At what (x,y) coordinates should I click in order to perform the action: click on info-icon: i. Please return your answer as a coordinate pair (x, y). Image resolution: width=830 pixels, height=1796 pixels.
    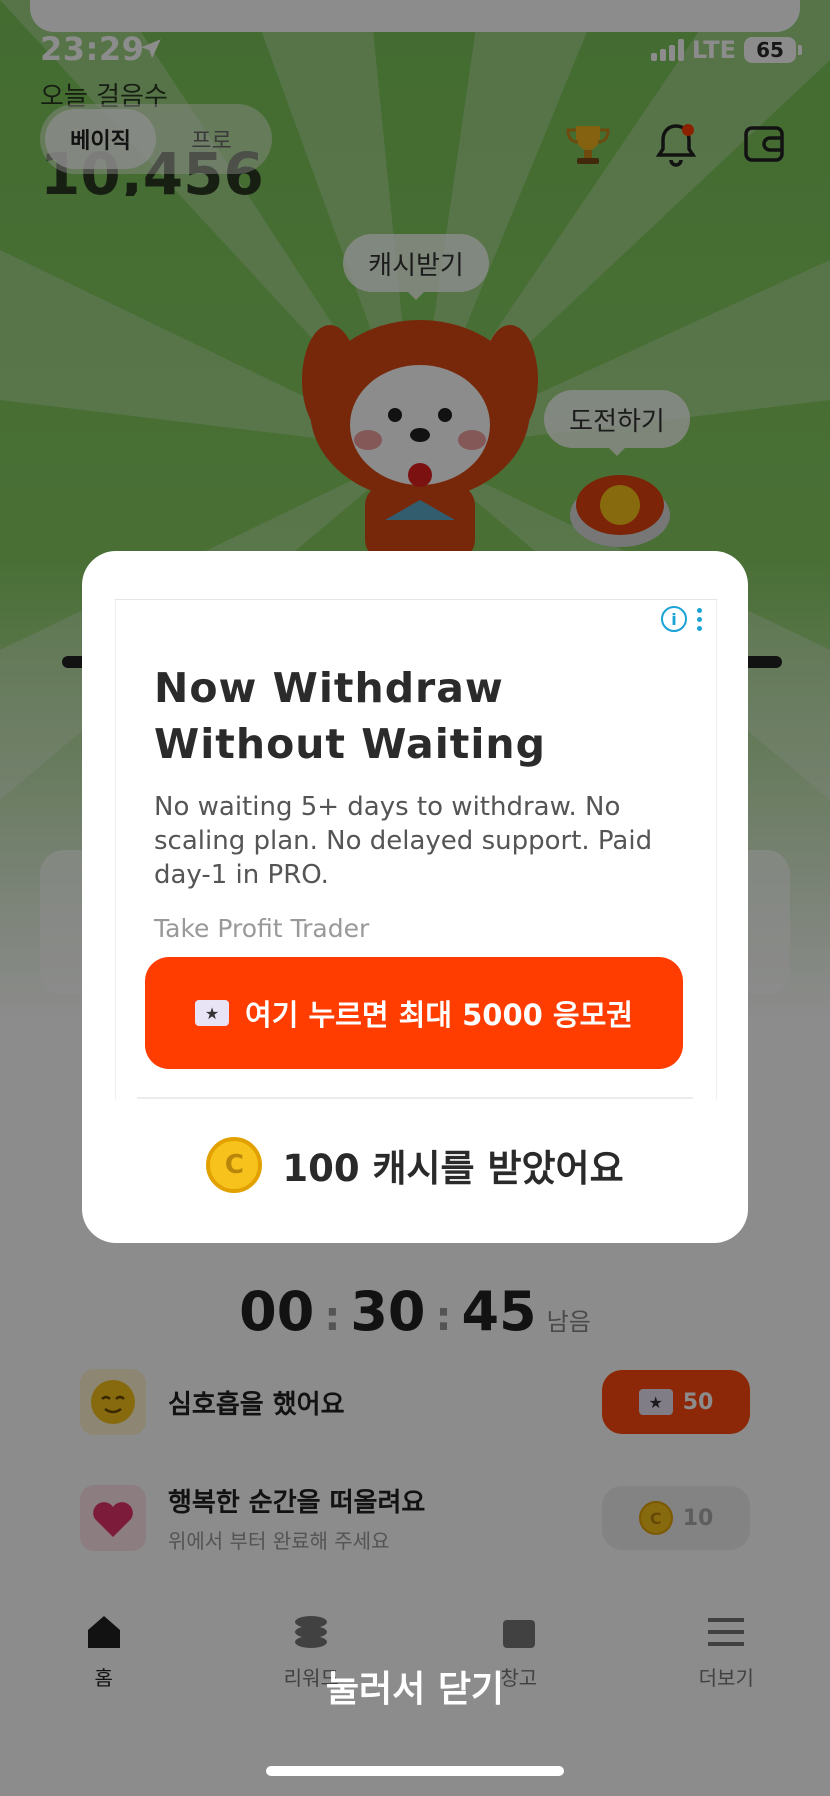
    Looking at the image, I should click on (674, 619).